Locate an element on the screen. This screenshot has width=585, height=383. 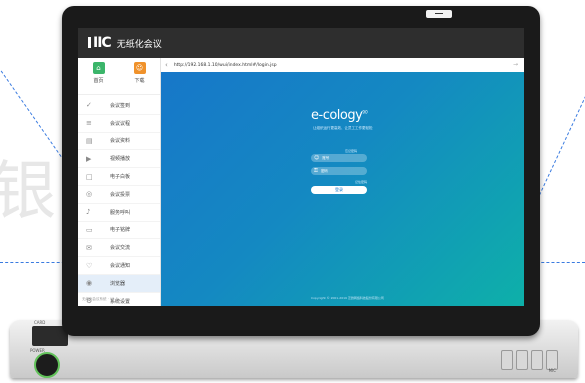
back-icon: ‹ is located at coordinates (166, 65).